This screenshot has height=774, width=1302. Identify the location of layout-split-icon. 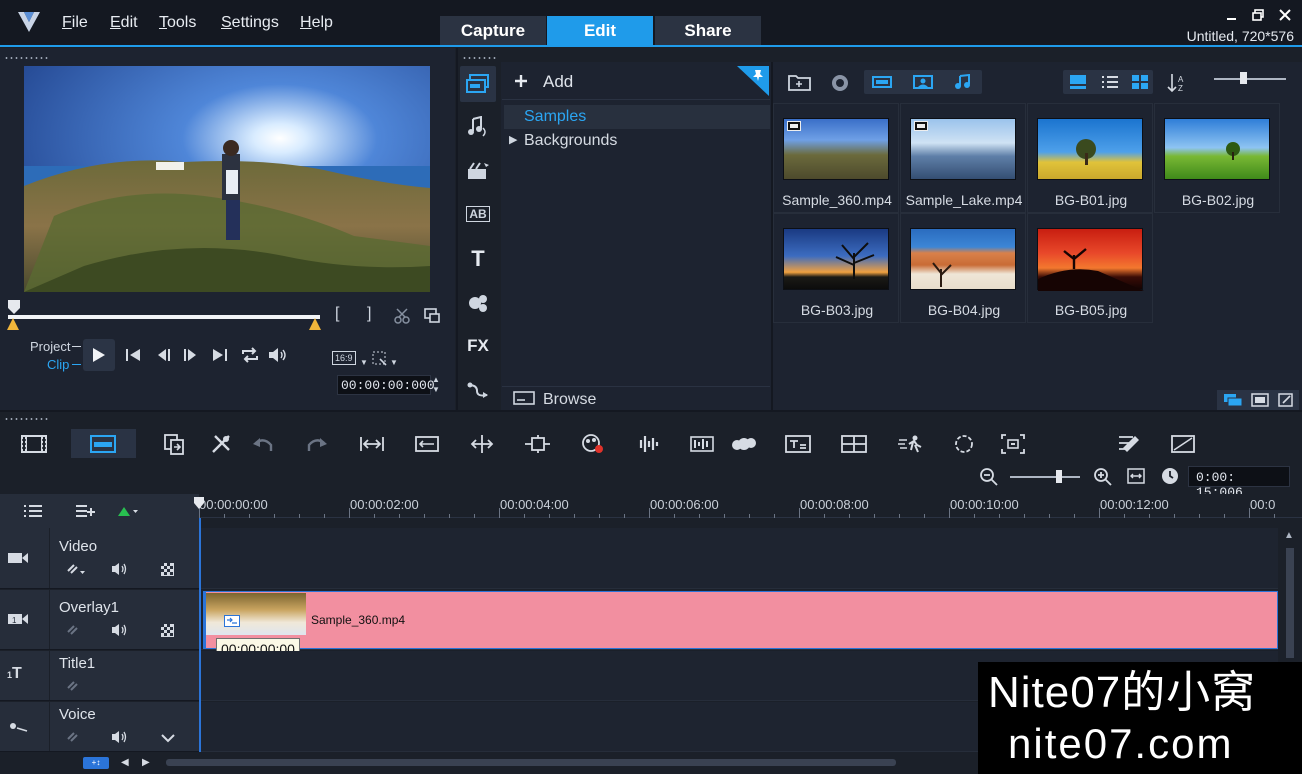
(1260, 400).